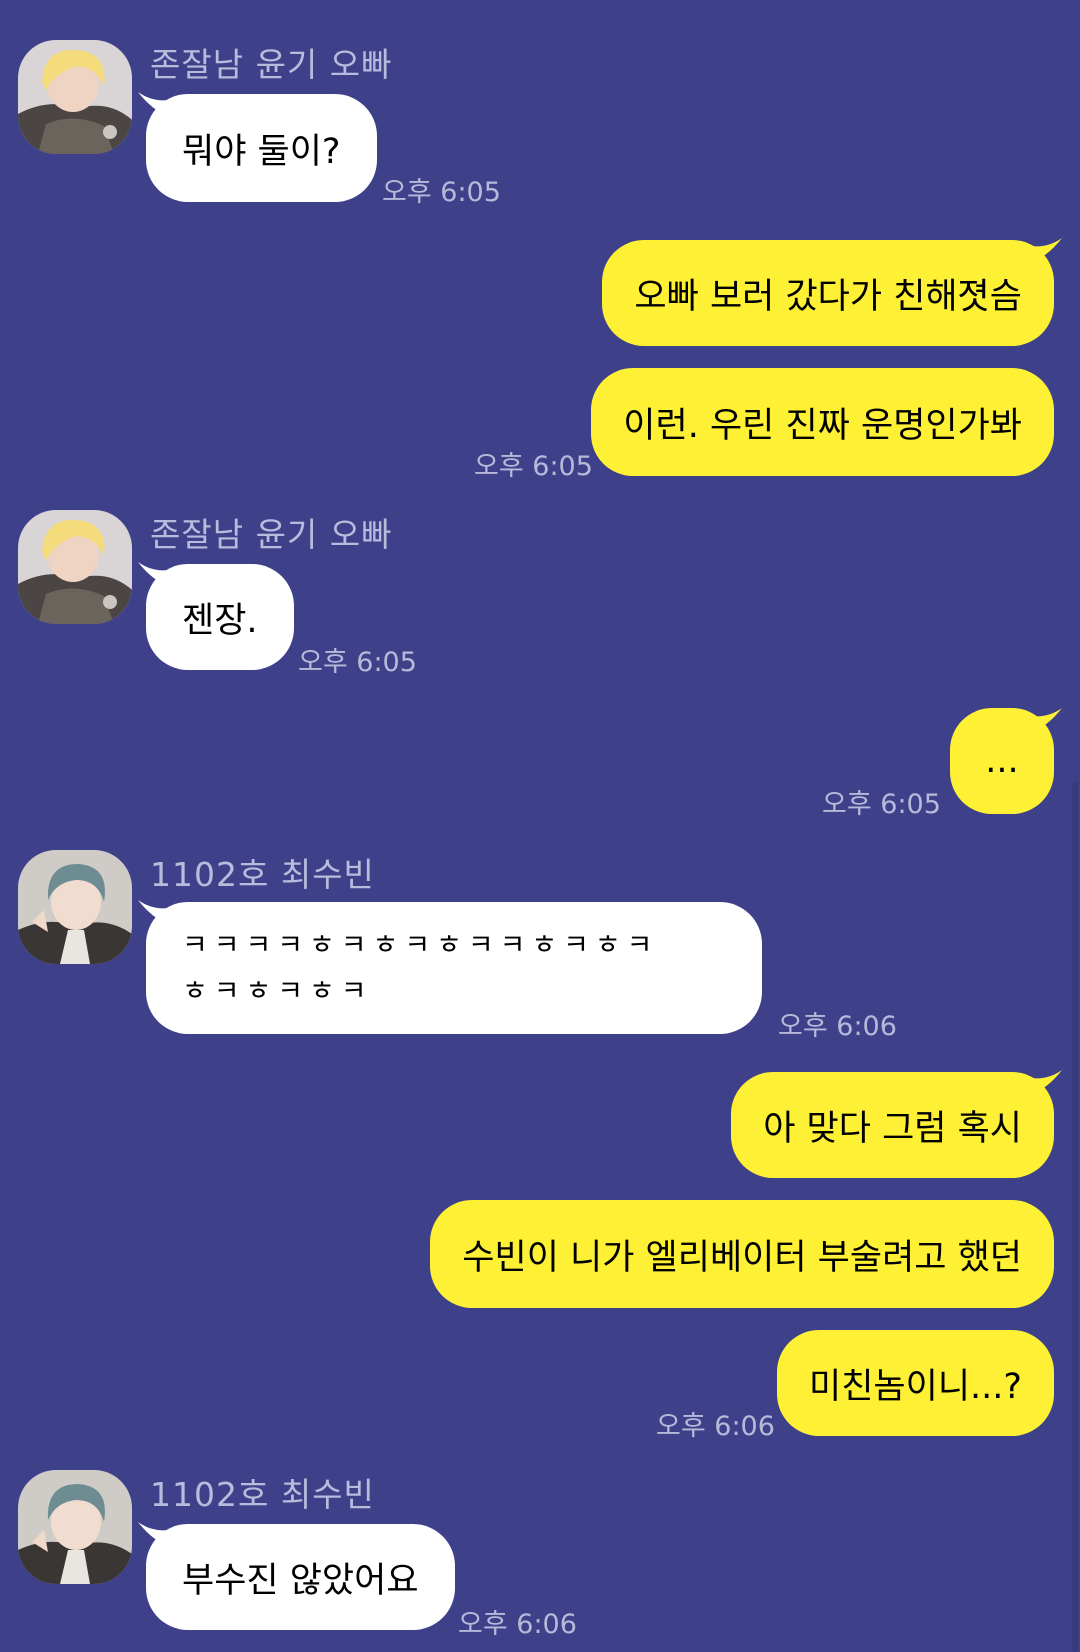 The height and width of the screenshot is (1652, 1080). What do you see at coordinates (220, 620) in the screenshot?
I see `message-text: 젠장.` at bounding box center [220, 620].